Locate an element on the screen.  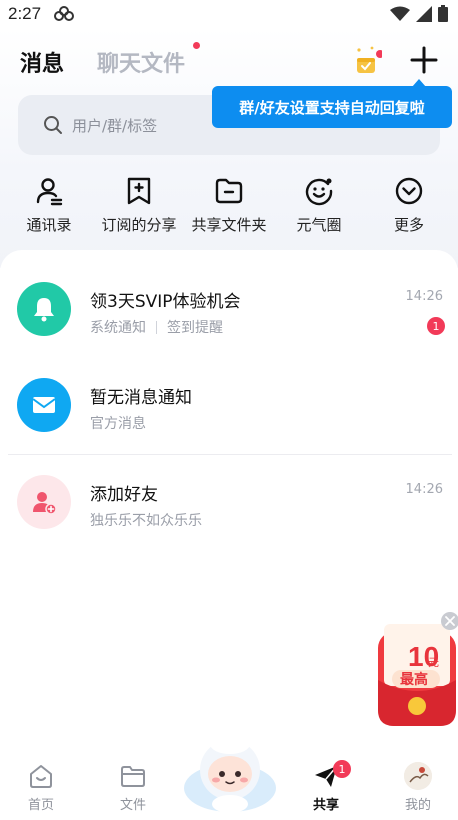
message-sub-category: 官方消息 is located at coordinates (118, 424).